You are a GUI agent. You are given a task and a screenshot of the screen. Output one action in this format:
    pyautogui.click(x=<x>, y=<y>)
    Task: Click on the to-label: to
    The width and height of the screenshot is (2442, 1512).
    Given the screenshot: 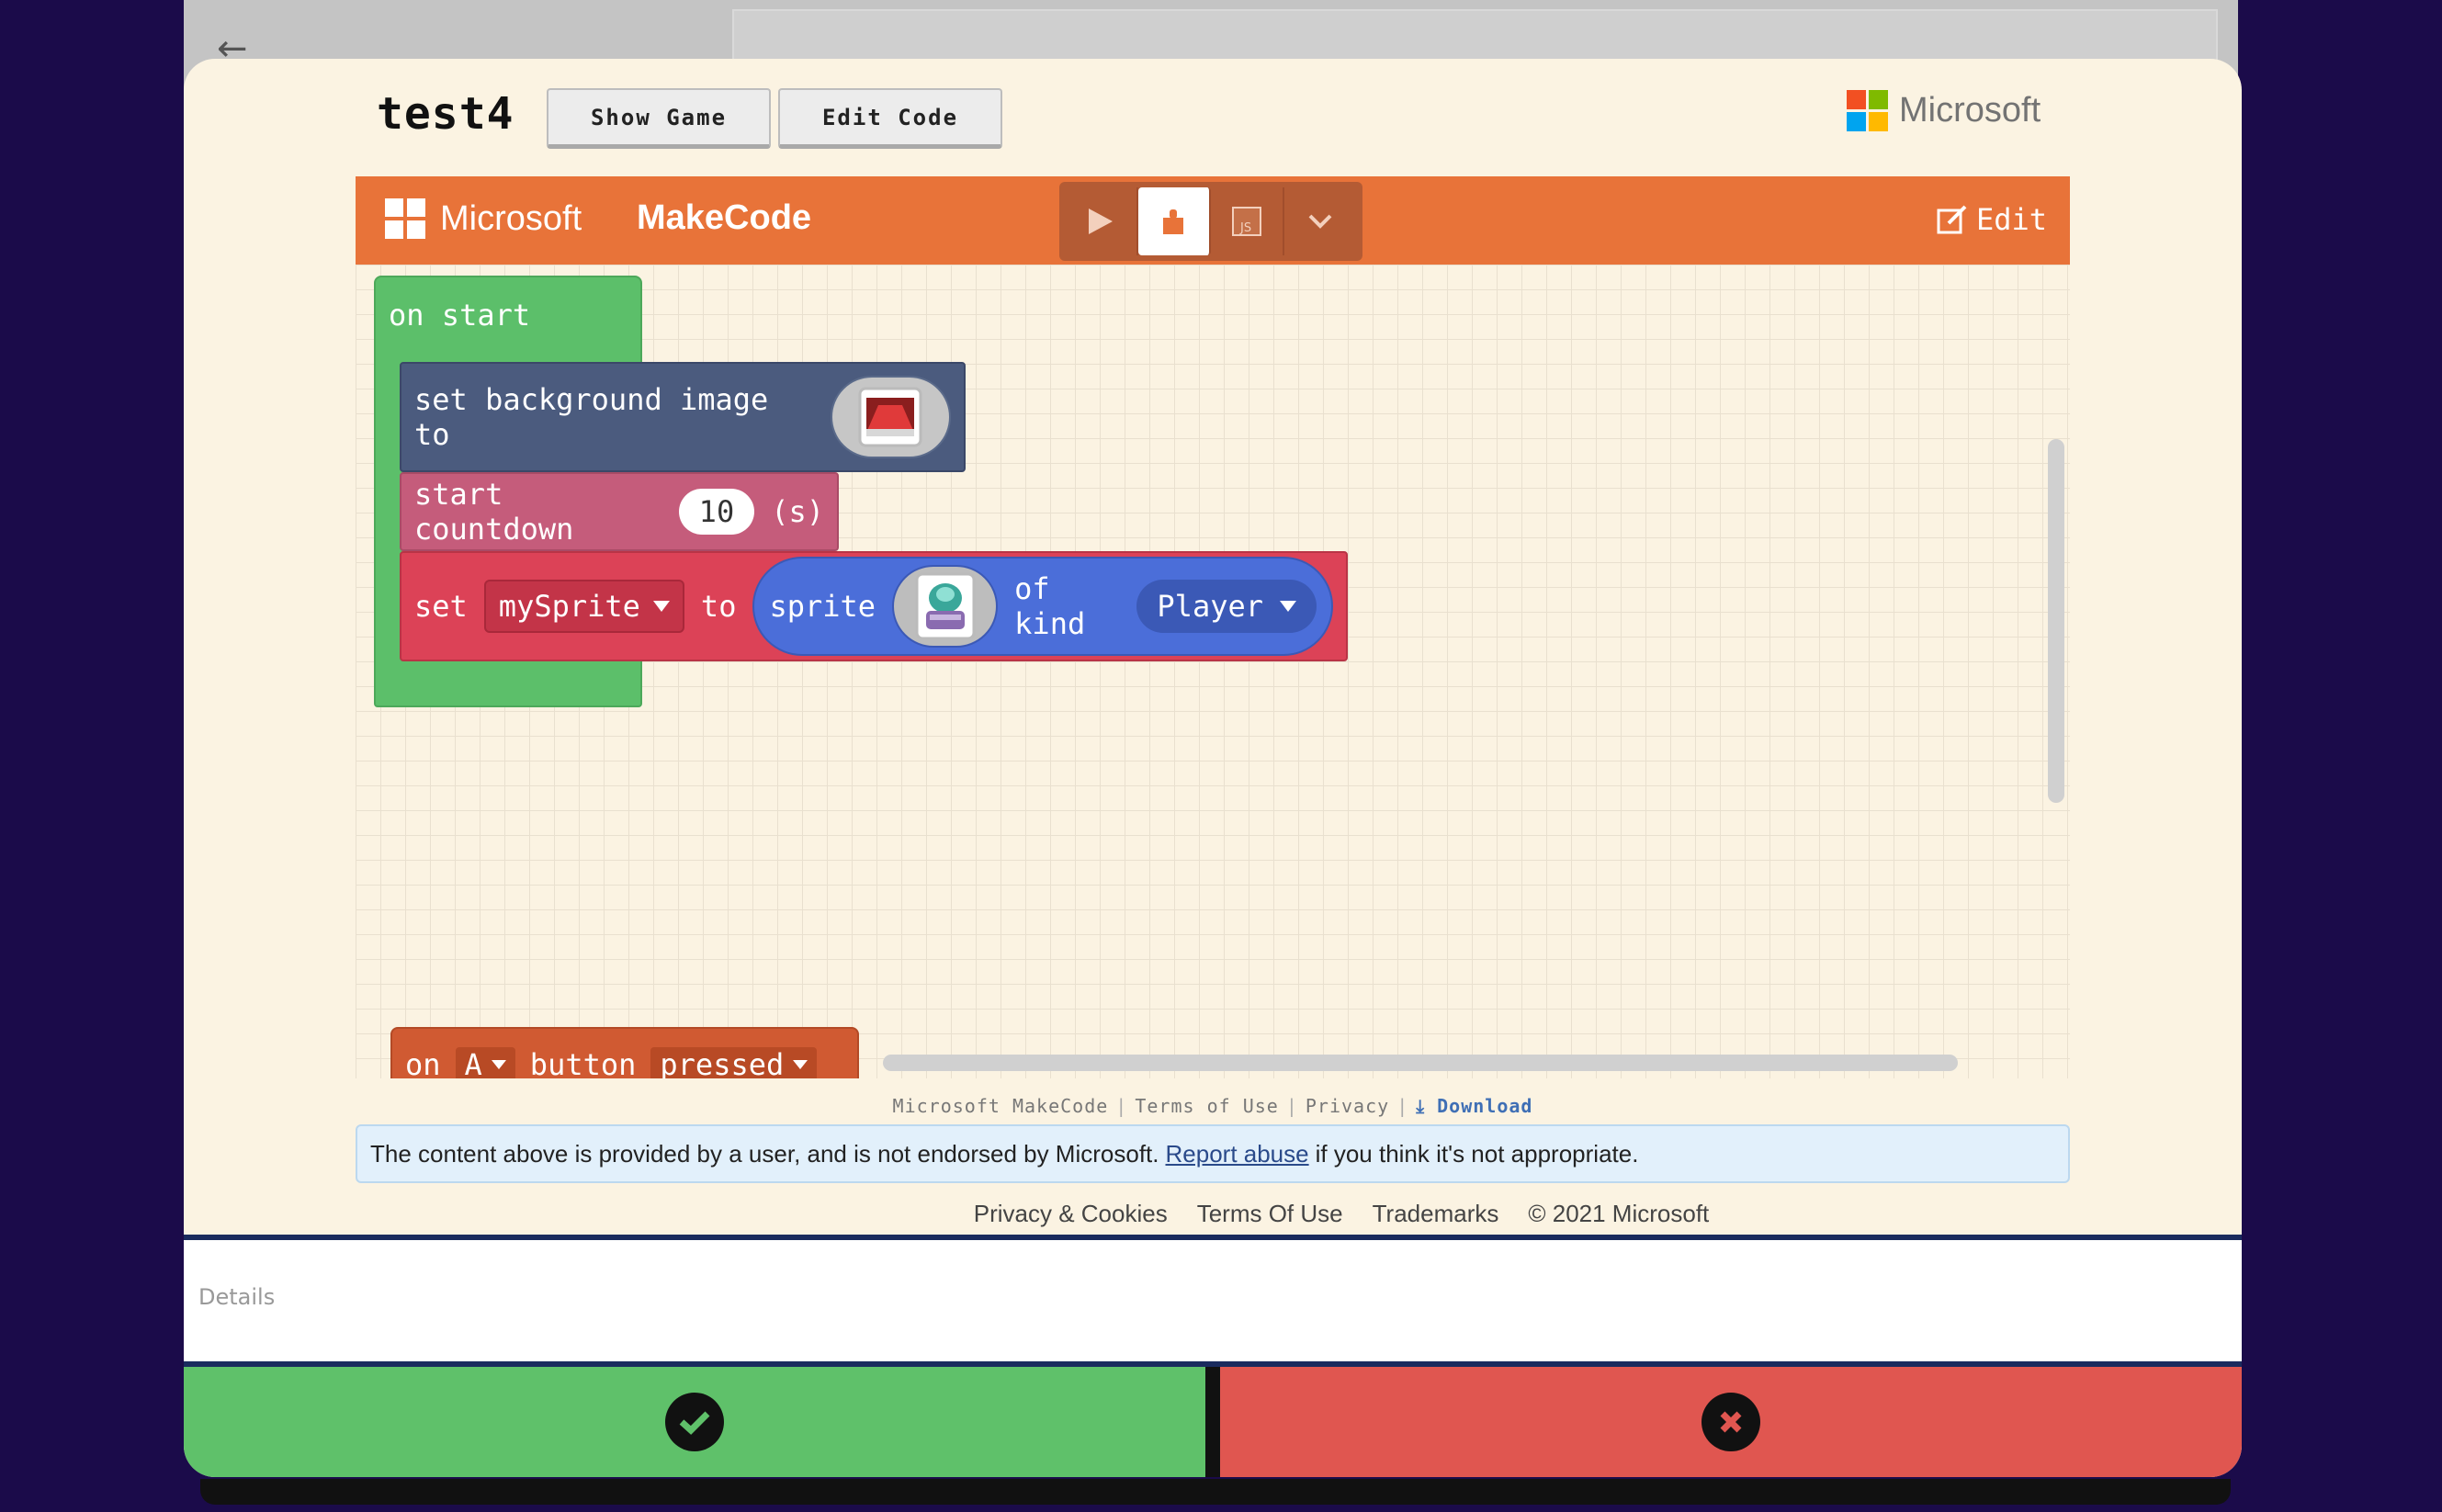 What is the action you would take?
    pyautogui.click(x=719, y=606)
    